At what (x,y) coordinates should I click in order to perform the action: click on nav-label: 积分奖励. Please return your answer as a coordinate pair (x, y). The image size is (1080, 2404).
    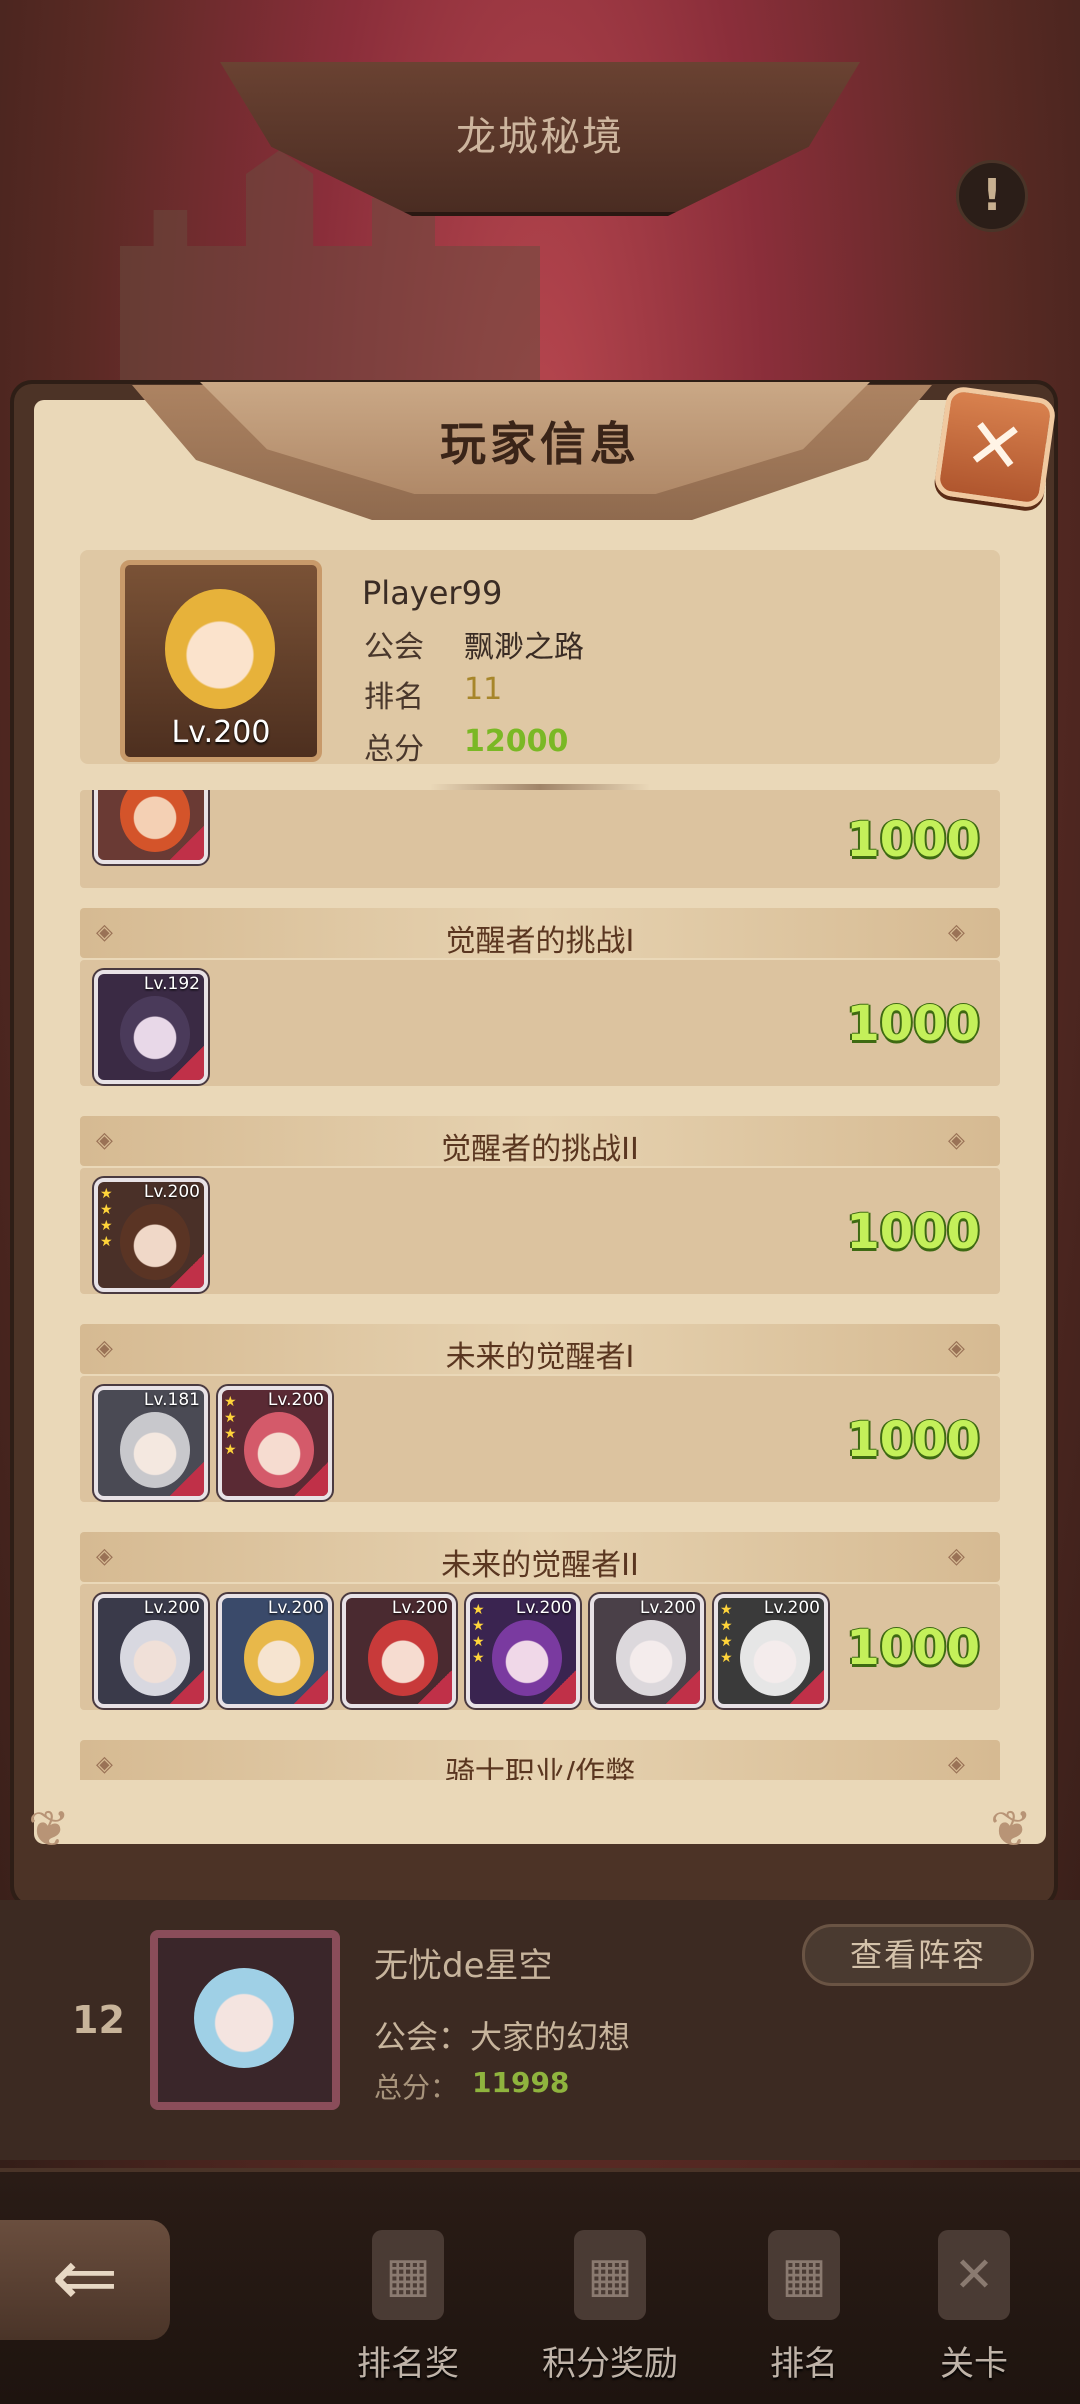
    Looking at the image, I should click on (610, 2364).